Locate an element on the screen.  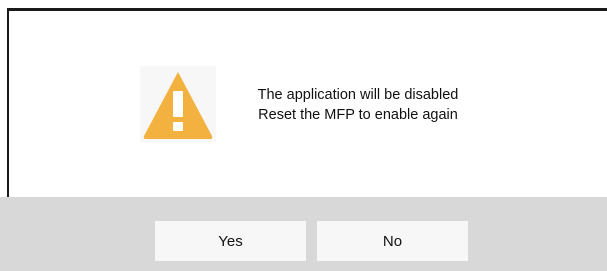
yes-button: Yes is located at coordinates (230, 241).